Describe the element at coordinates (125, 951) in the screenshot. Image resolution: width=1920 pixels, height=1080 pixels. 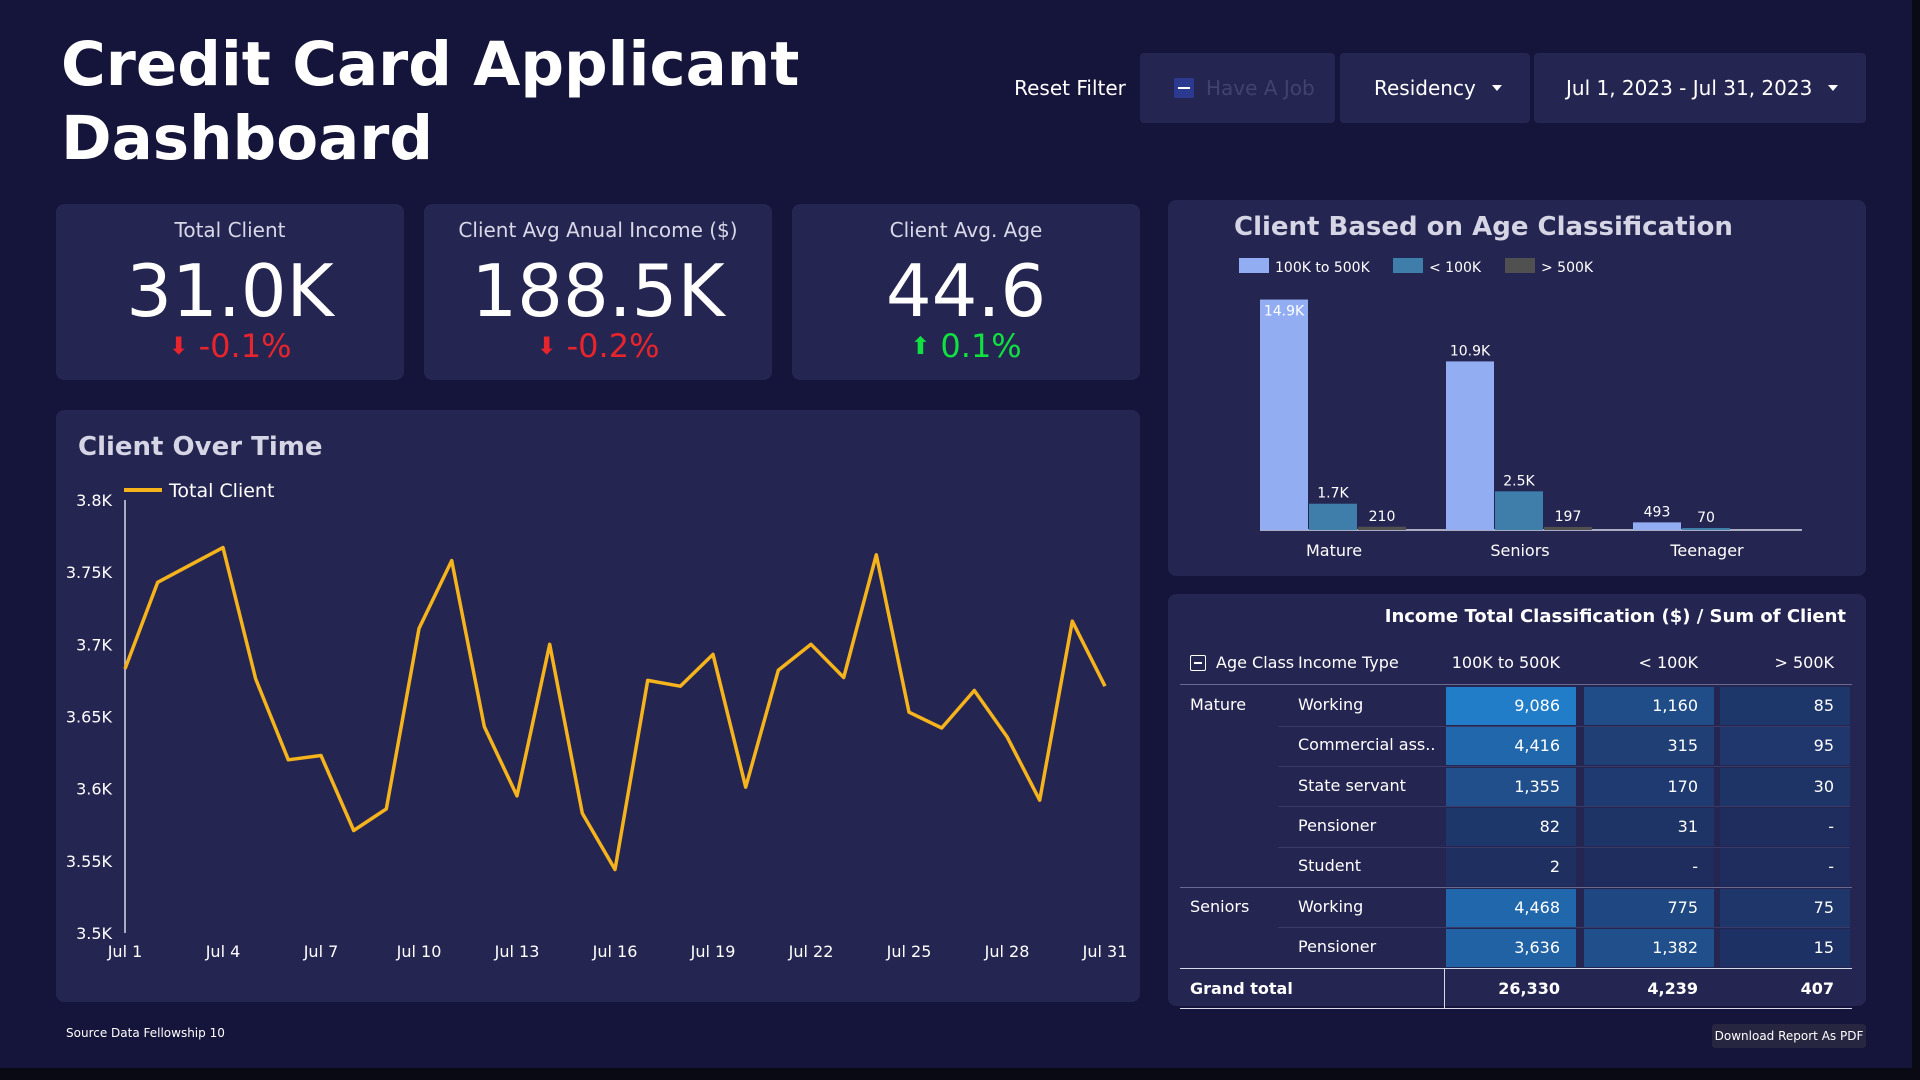
I see `x-tick-label: Jul 1` at that location.